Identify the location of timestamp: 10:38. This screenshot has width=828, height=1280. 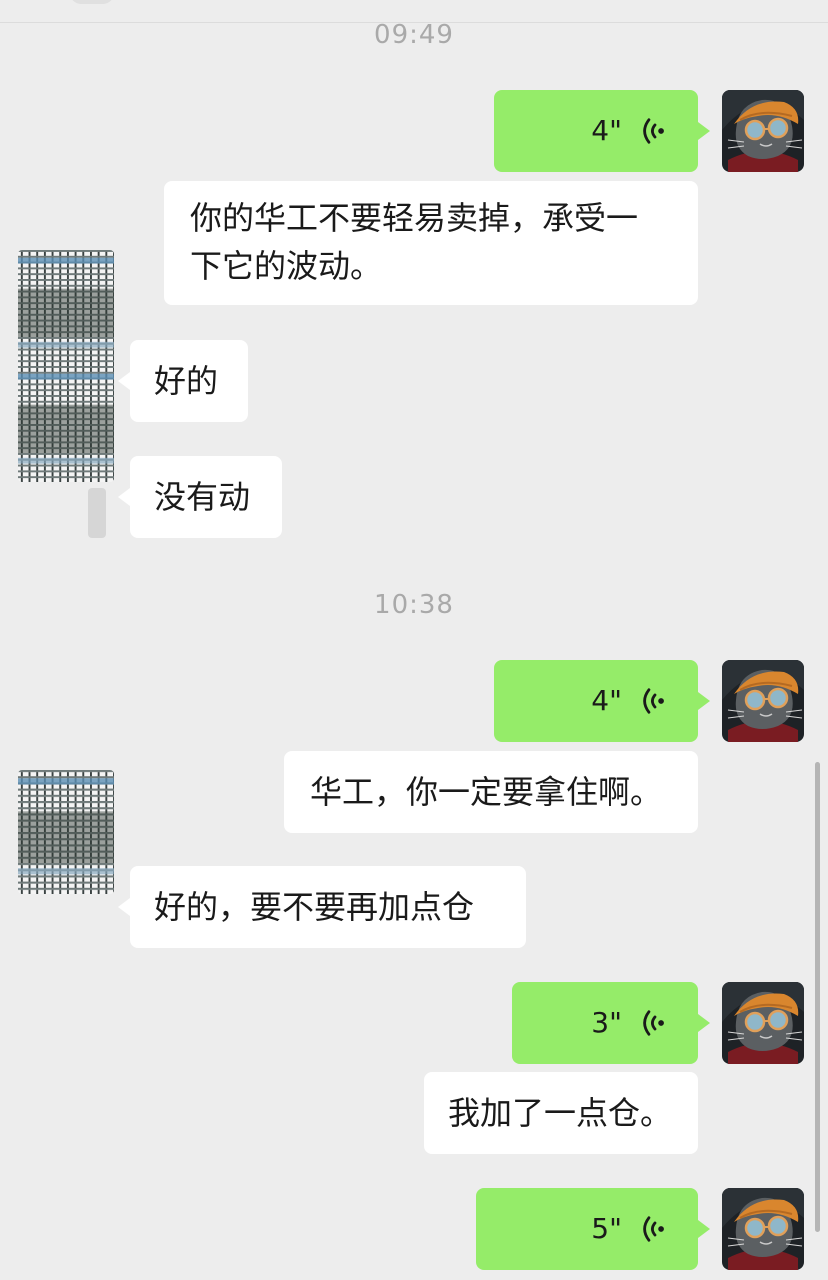
(414, 605).